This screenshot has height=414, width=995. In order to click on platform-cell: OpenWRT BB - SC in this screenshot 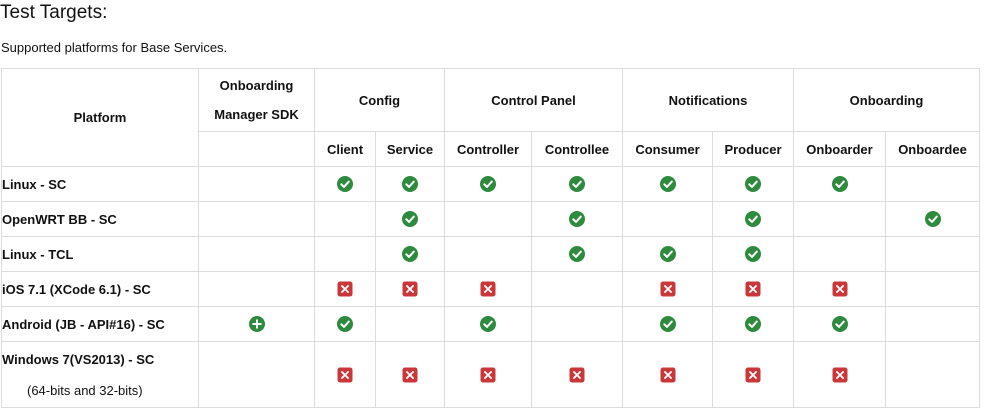, I will do `click(100, 219)`.